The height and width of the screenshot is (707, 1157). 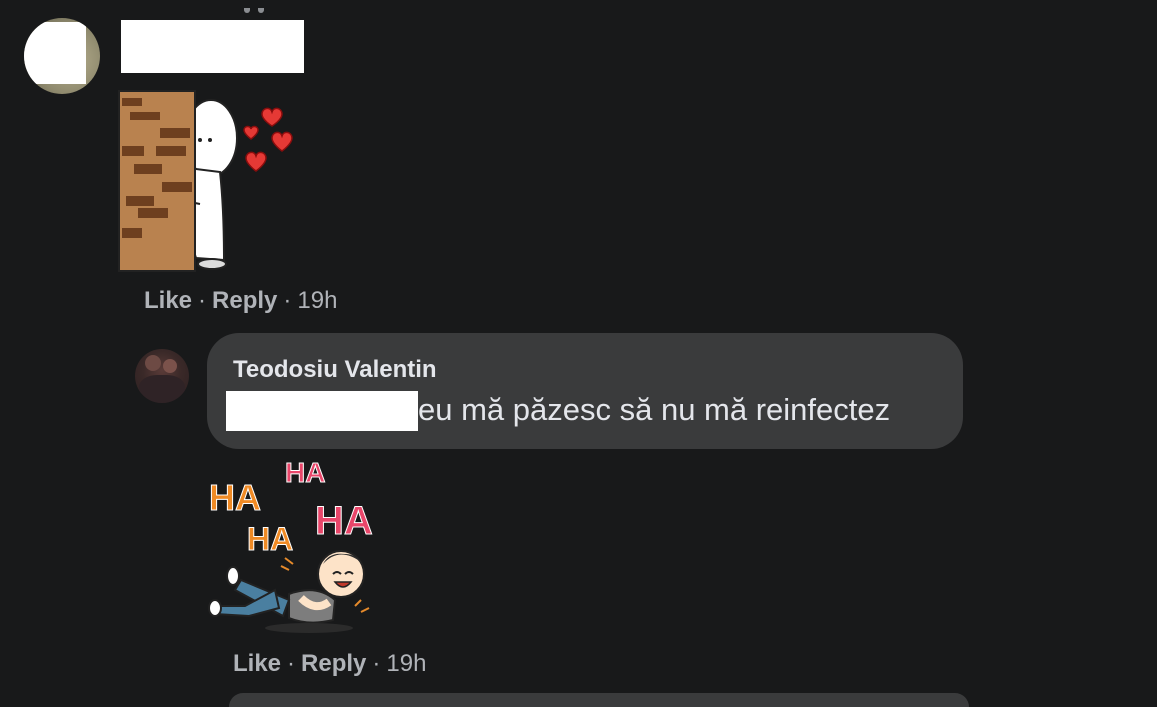 I want to click on author-name-redacted, so click(x=212, y=46).